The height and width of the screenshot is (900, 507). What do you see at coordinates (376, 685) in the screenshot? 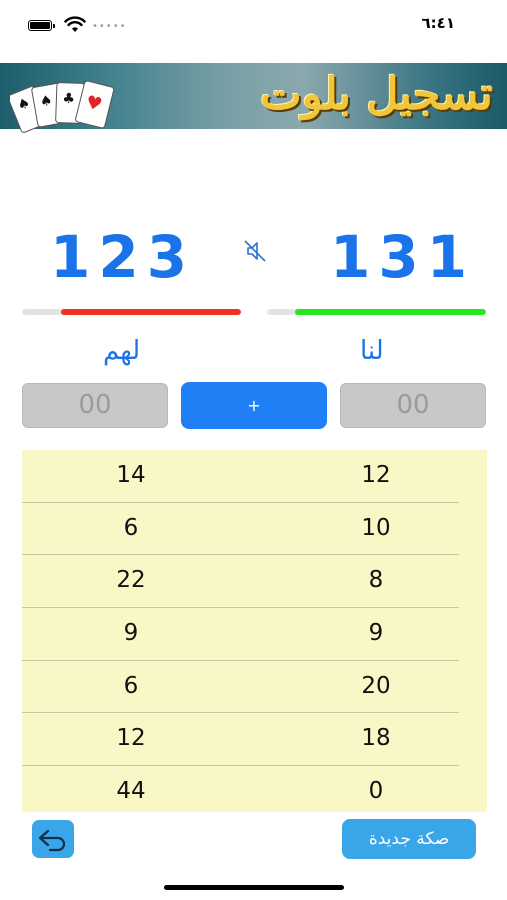
I see `us-round-score: 20` at bounding box center [376, 685].